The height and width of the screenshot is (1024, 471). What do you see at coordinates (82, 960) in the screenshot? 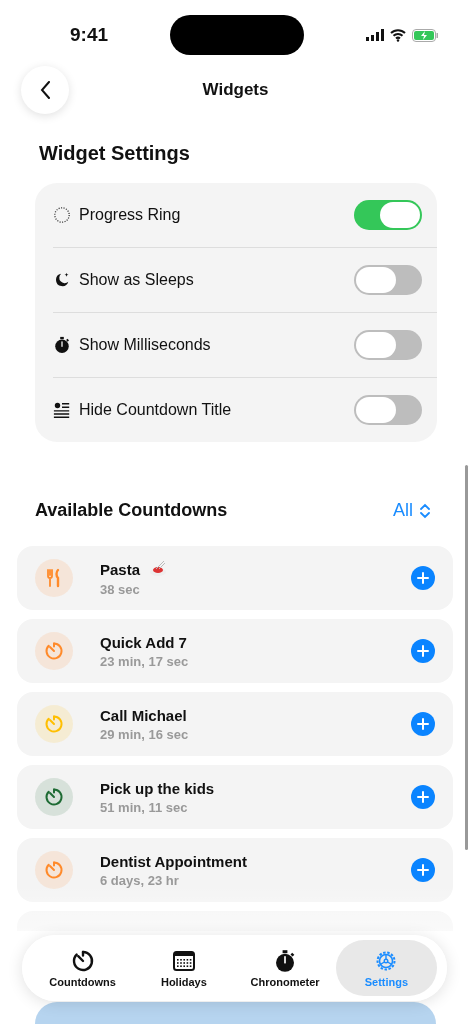
I see `timer-icon` at bounding box center [82, 960].